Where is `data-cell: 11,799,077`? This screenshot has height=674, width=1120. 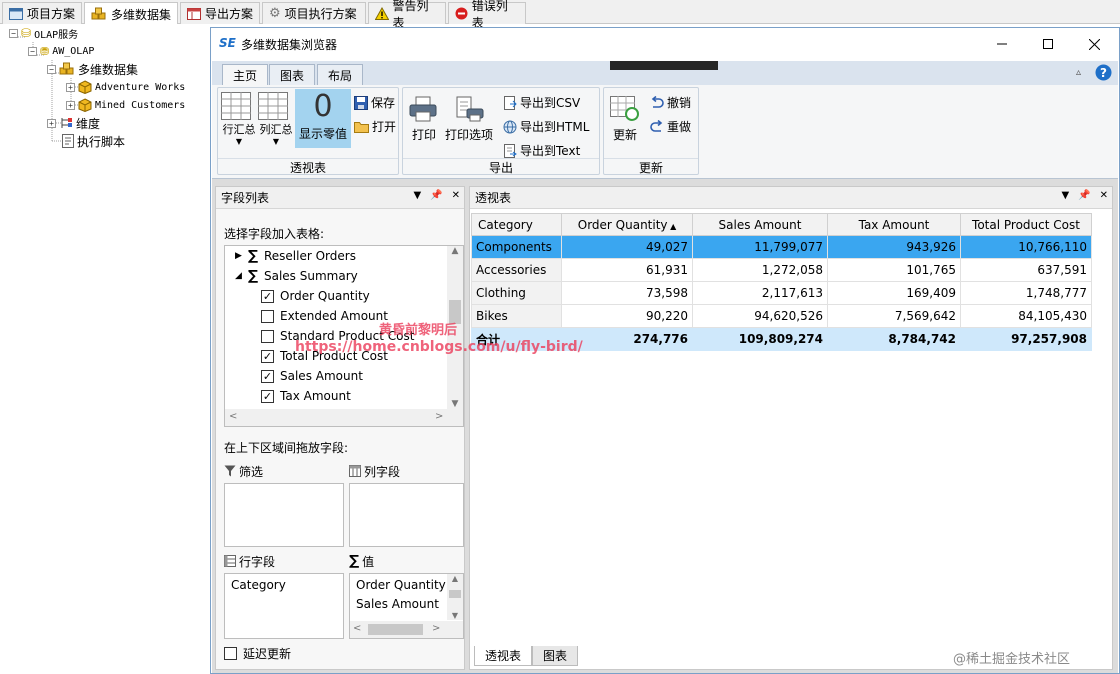 data-cell: 11,799,077 is located at coordinates (760, 247).